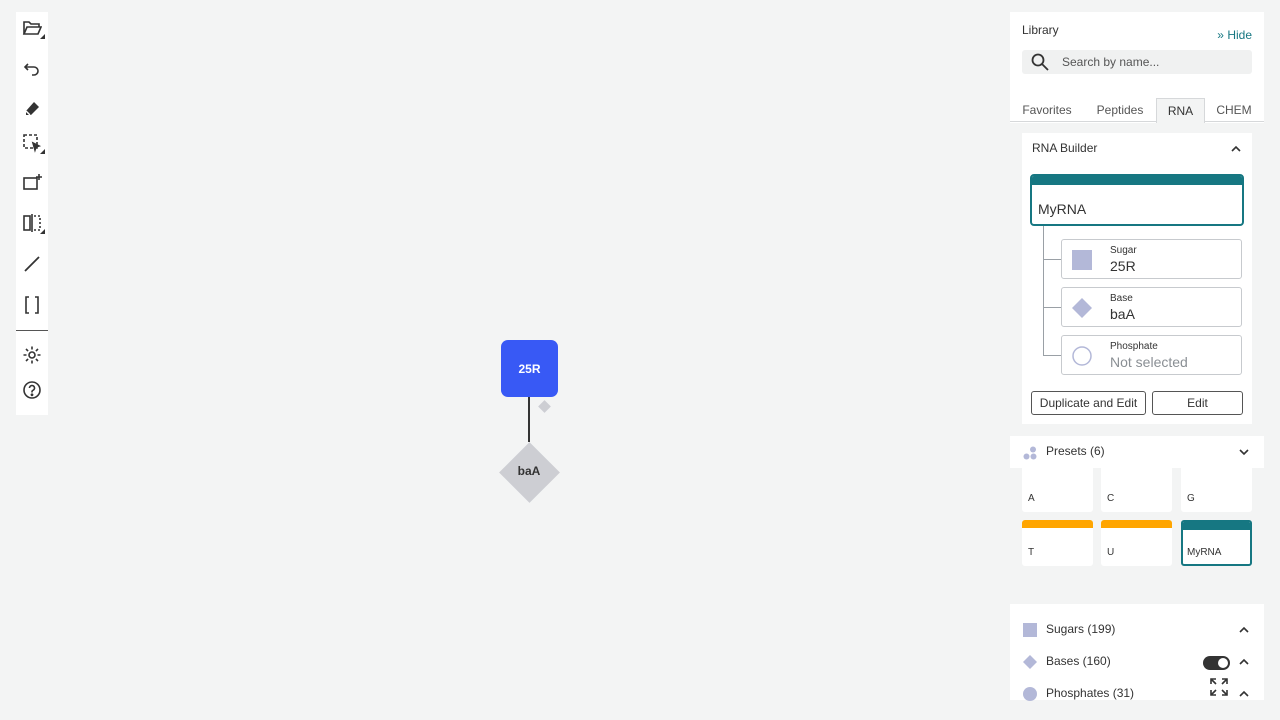 This screenshot has width=1280, height=720. Describe the element at coordinates (1088, 403) in the screenshot. I see `duplicate-and-edit-button: Duplicate and Edit` at that location.